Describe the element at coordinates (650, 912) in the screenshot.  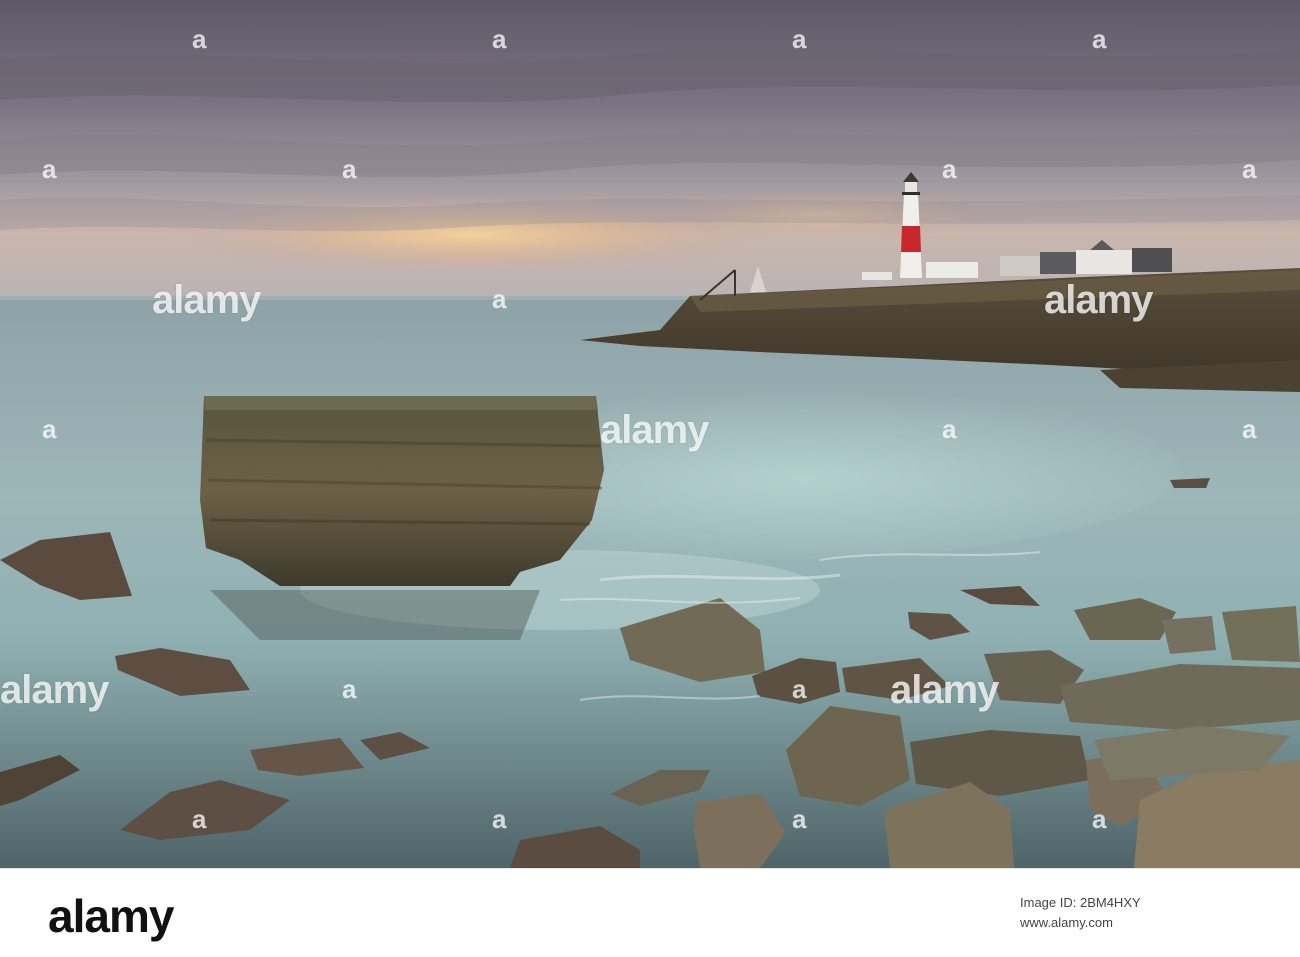
I see `footer-bar: alamy Image ID: 2BM4HXY www.alamy.com` at that location.